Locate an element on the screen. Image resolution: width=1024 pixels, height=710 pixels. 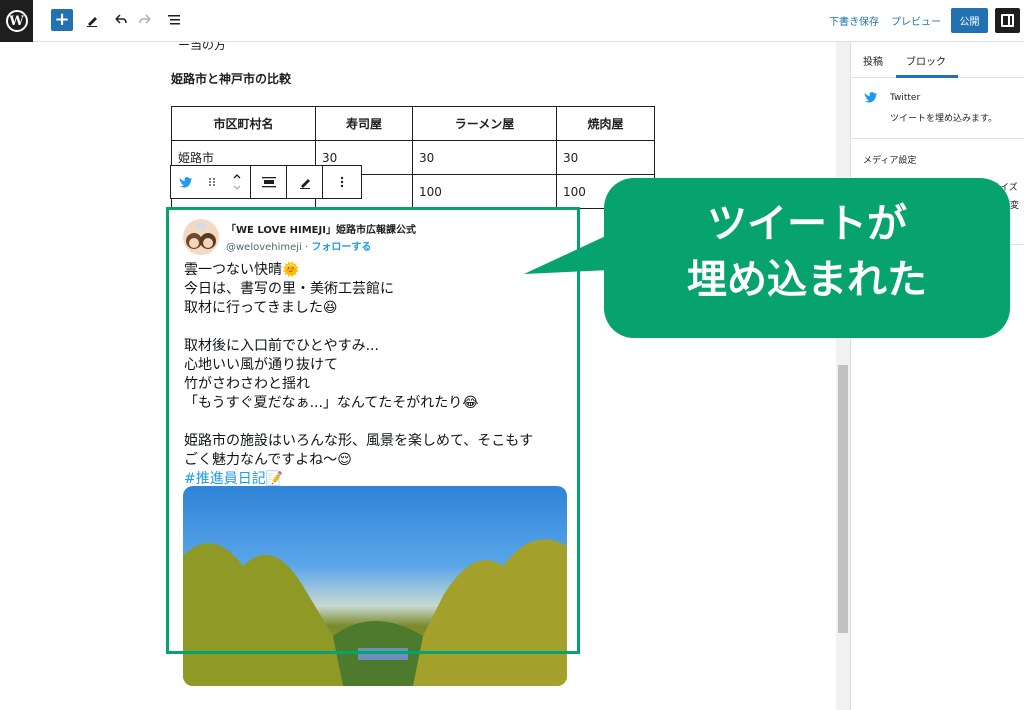
tab-post: 投稿 is located at coordinates (873, 60).